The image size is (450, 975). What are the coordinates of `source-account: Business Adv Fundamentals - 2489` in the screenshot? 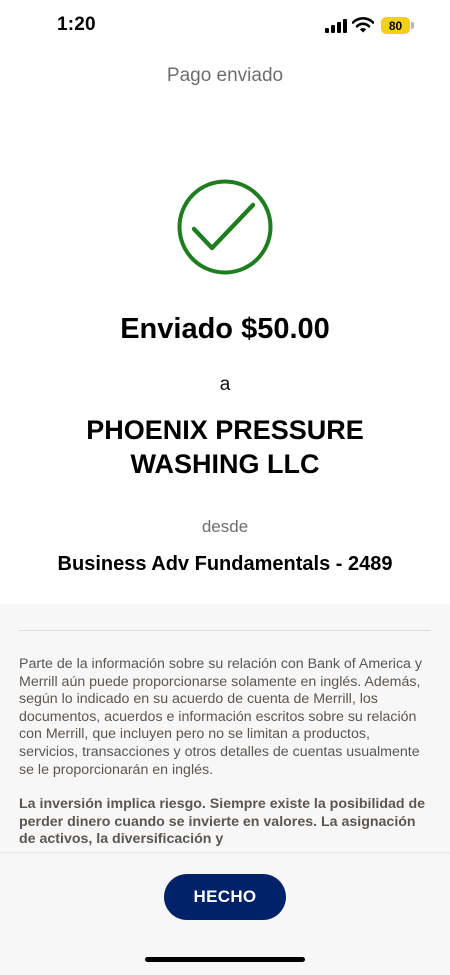 It's located at (225, 564).